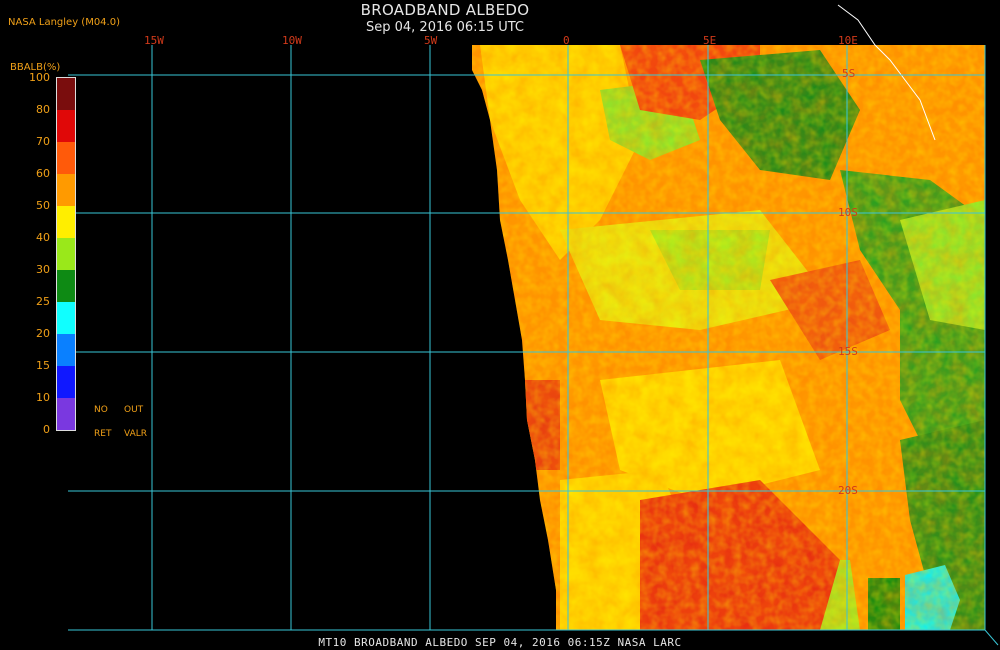 This screenshot has height=650, width=1000. I want to click on lat-label-15s: 15S, so click(848, 351).